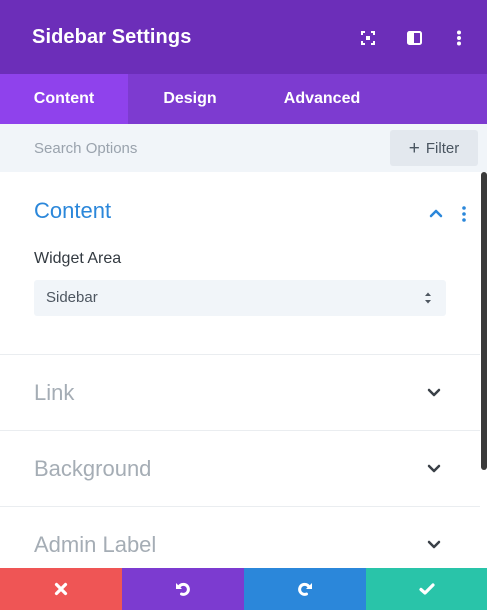 The image size is (487, 610). I want to click on section-title-admin-label: Admin Label, so click(95, 545).